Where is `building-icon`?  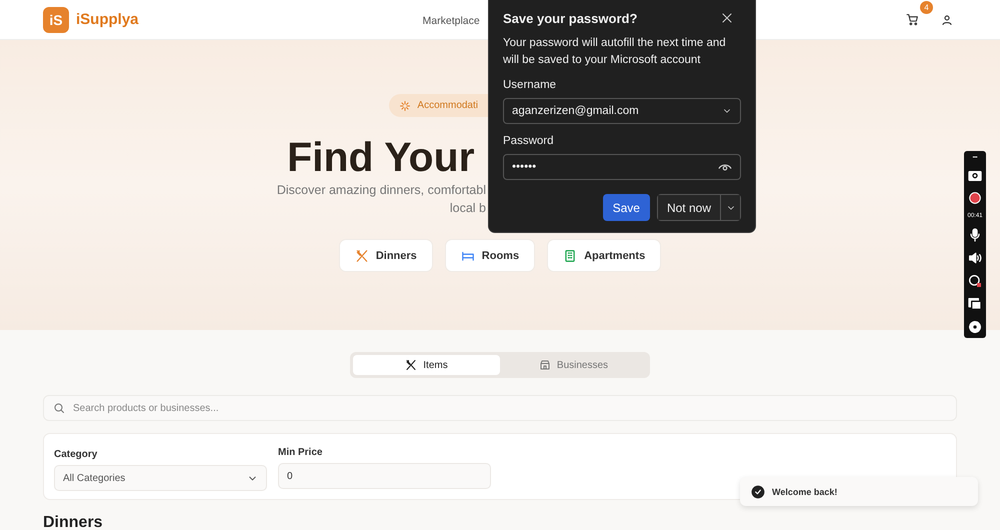
building-icon is located at coordinates (570, 255).